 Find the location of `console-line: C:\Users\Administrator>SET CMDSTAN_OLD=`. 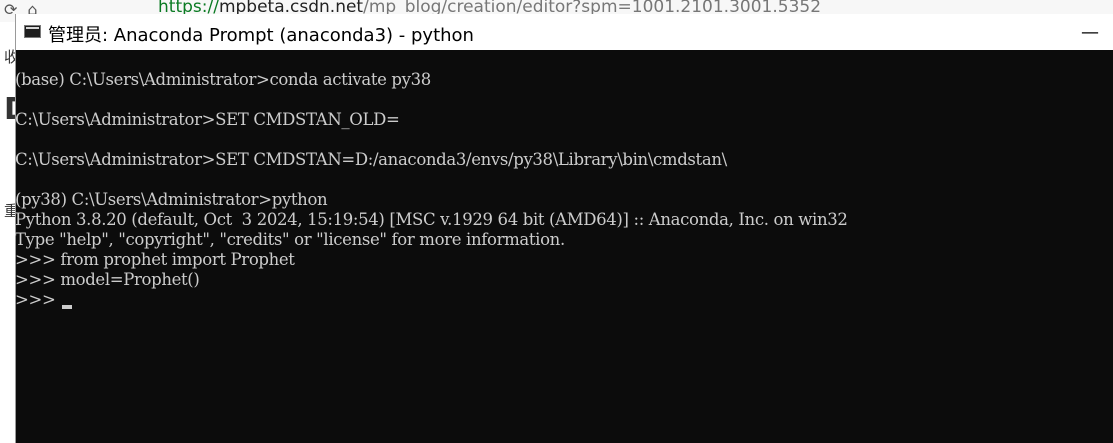

console-line: C:\Users\Administrator>SET CMDSTAN_OLD= is located at coordinates (207, 119).